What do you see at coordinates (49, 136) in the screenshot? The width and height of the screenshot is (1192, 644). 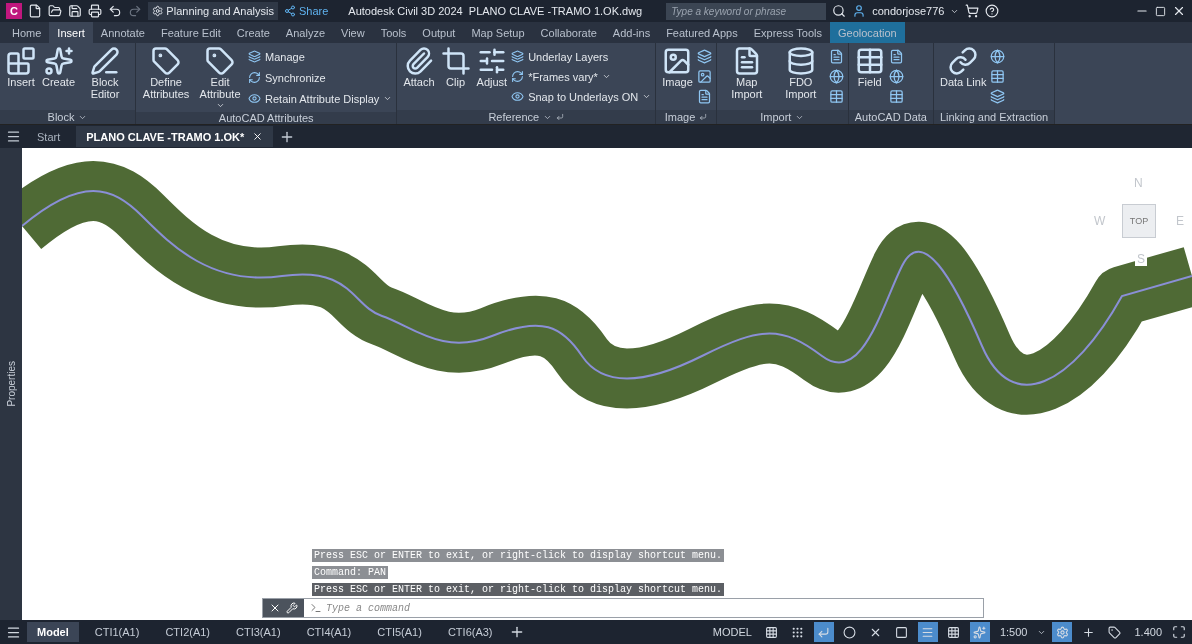 I see `document-tab: Start` at bounding box center [49, 136].